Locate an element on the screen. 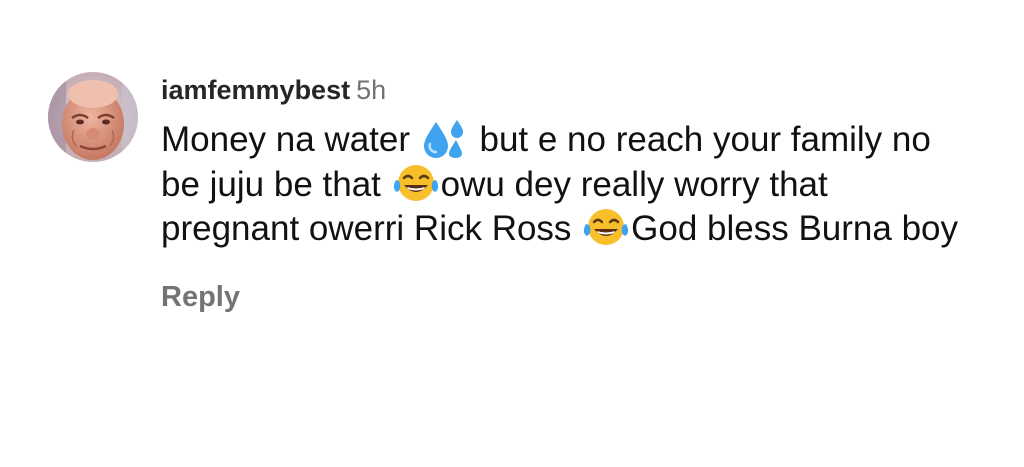 Image resolution: width=1024 pixels, height=467 pixels. comment-text-part-4: God bless Burna boy is located at coordinates (795, 228).